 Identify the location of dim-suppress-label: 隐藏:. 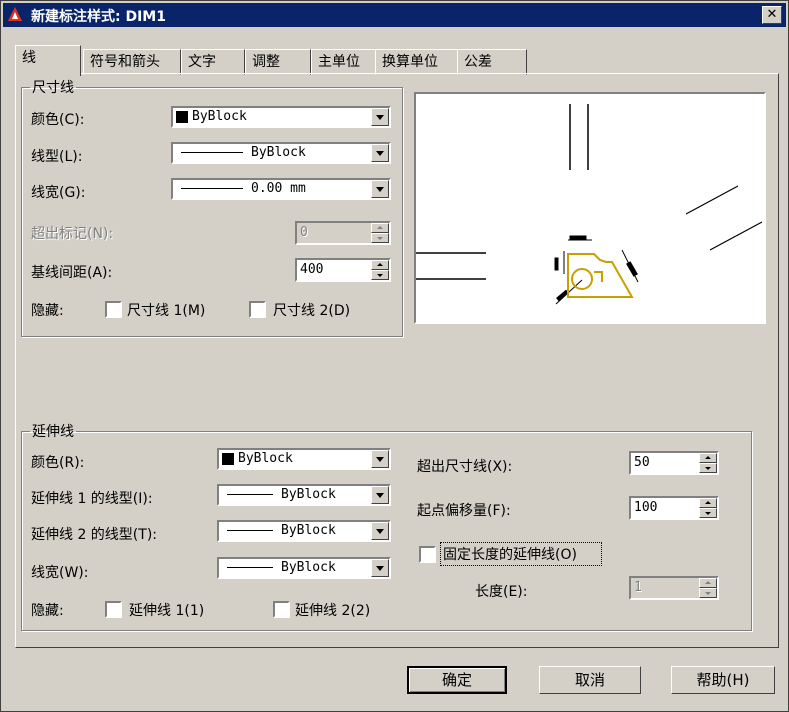
(47, 311).